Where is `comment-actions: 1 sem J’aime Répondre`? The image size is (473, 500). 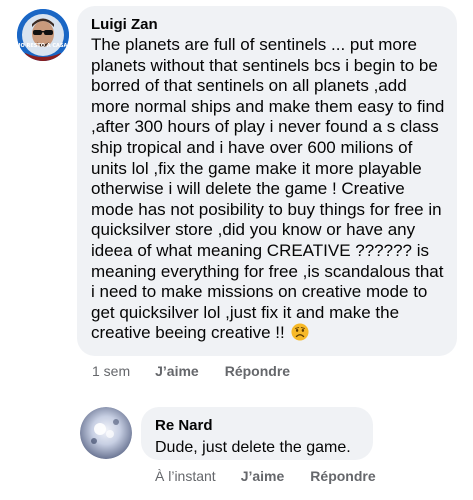 comment-actions: 1 sem J’aime Répondre is located at coordinates (191, 371).